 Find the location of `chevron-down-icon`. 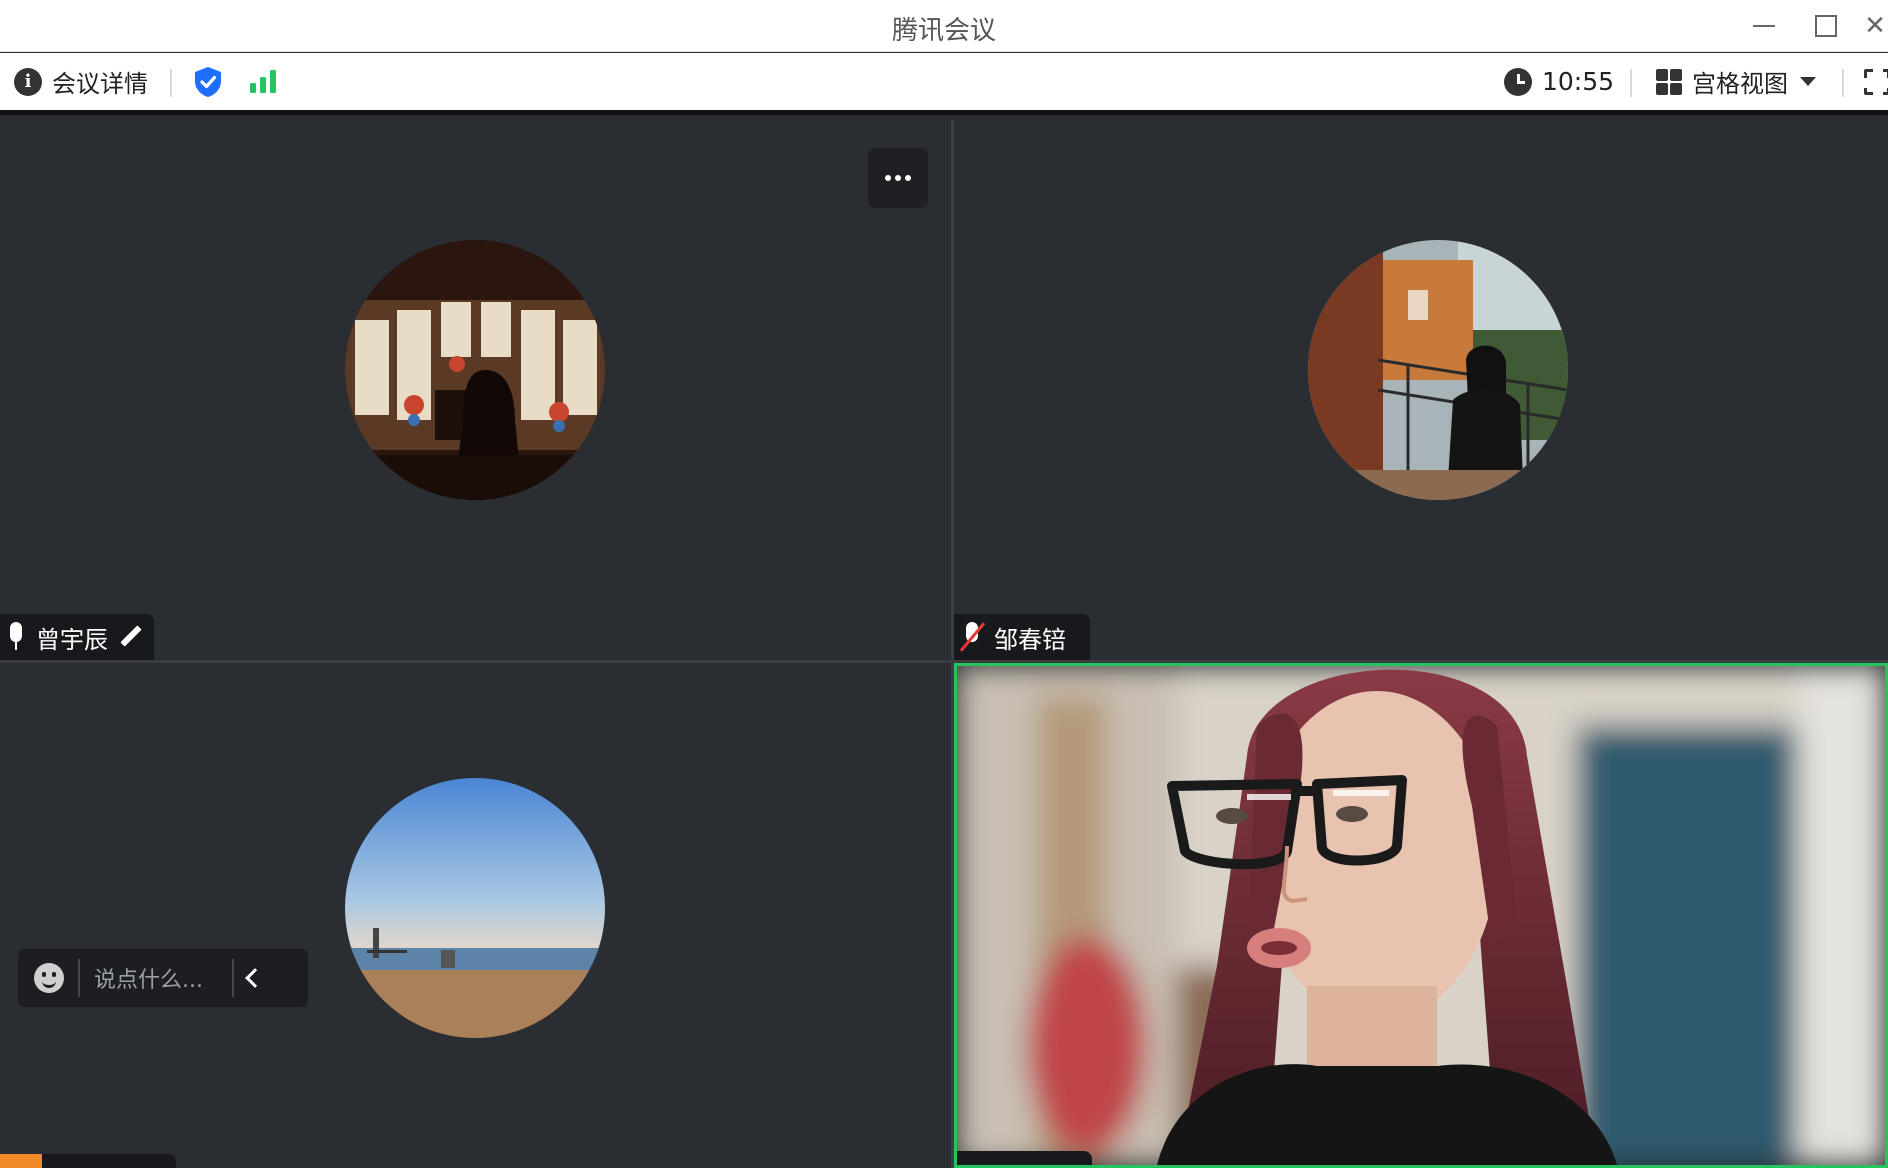

chevron-down-icon is located at coordinates (1808, 81).